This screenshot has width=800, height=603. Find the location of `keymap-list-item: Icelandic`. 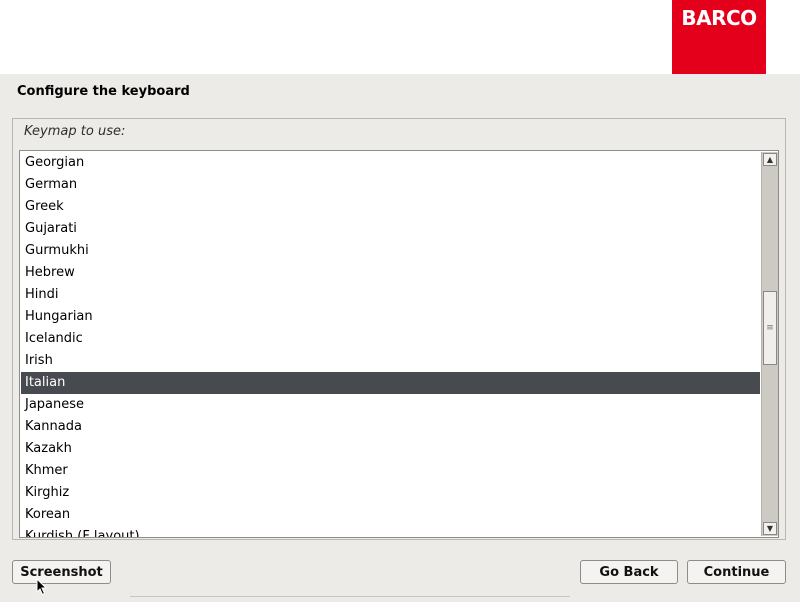

keymap-list-item: Icelandic is located at coordinates (390, 339).